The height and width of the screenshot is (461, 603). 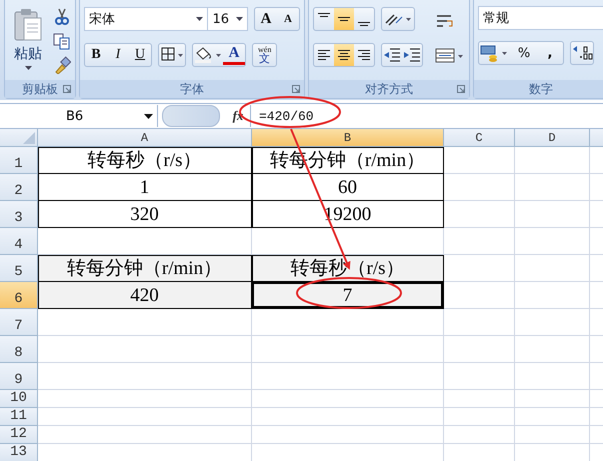 I want to click on vertical-align-button, so click(x=344, y=19).